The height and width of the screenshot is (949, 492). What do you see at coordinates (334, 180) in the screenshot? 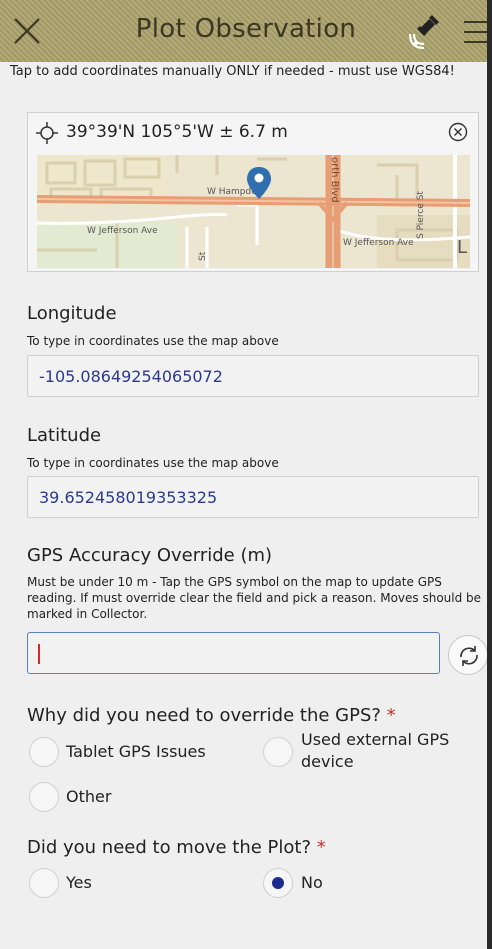
I see `map-label-blvd: orth Blvd` at bounding box center [334, 180].